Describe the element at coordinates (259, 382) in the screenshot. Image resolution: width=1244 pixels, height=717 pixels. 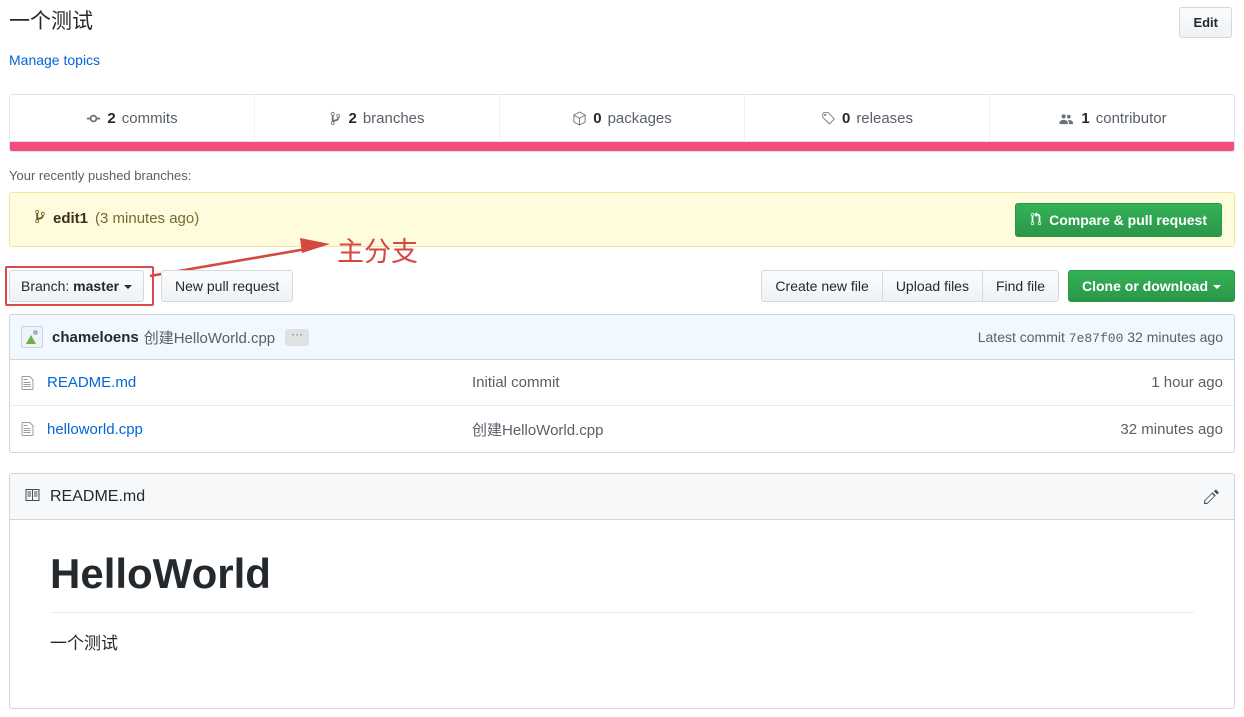
I see `file-link: README.md` at that location.